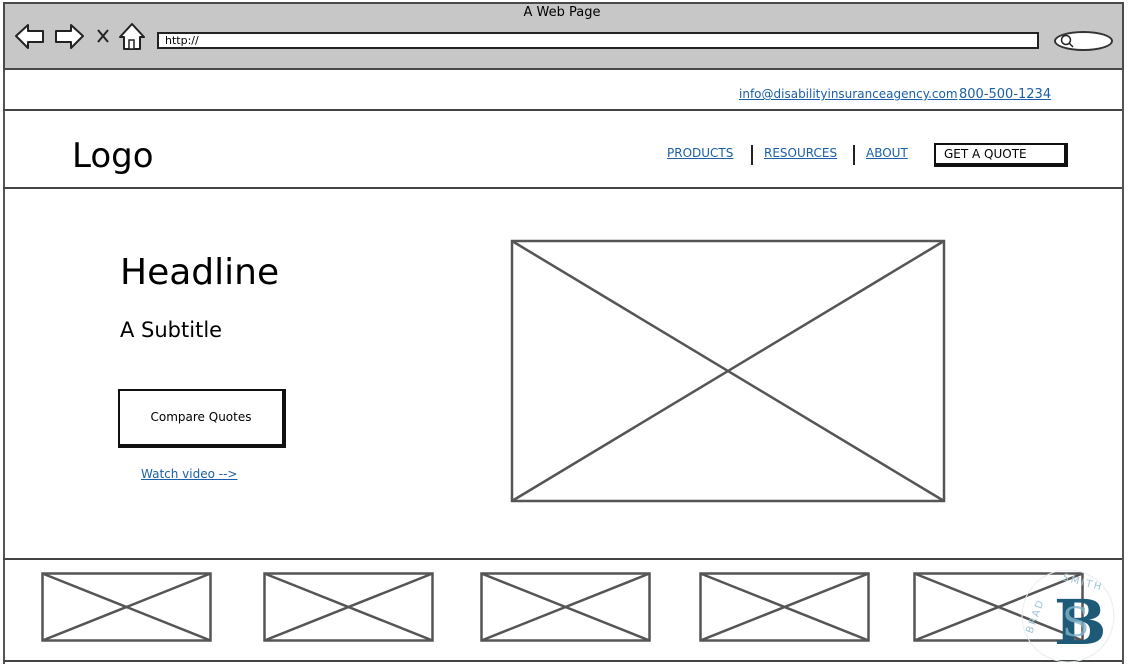 Image resolution: width=1130 pixels, height=664 pixels. Describe the element at coordinates (4, 367) in the screenshot. I see `frame-left-border` at that location.